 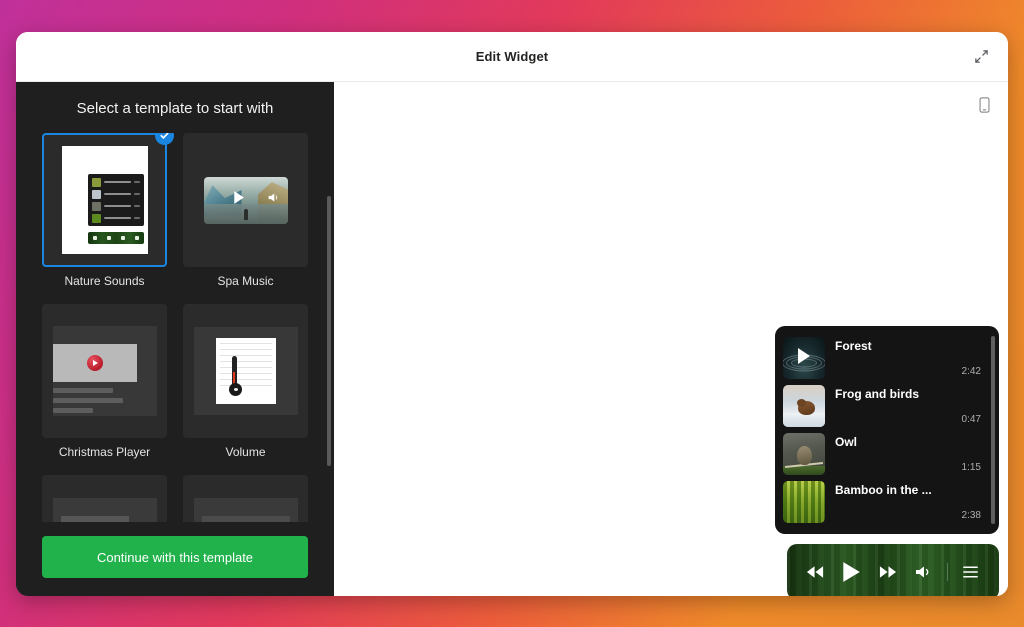 I want to click on track-row: Frog and birds 0:47, so click(x=888, y=406).